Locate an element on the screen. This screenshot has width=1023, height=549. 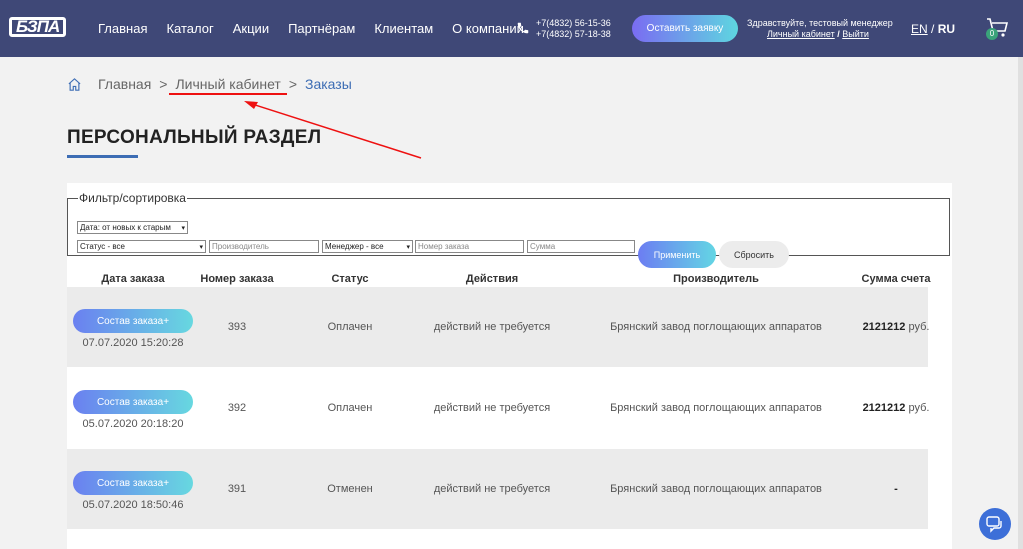
order-number: 392 is located at coordinates (237, 408).